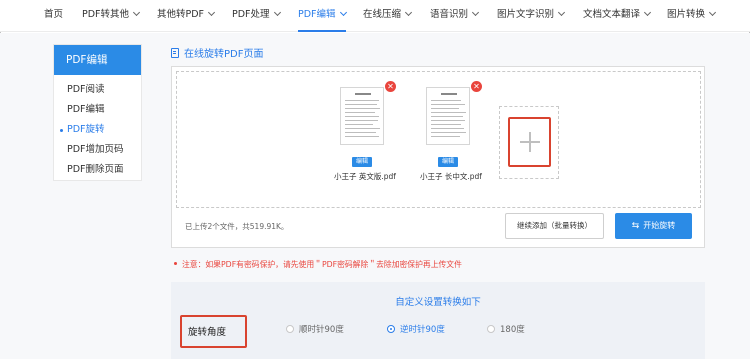 This screenshot has width=750, height=359. I want to click on sidebar-title: PDF编辑, so click(97, 60).